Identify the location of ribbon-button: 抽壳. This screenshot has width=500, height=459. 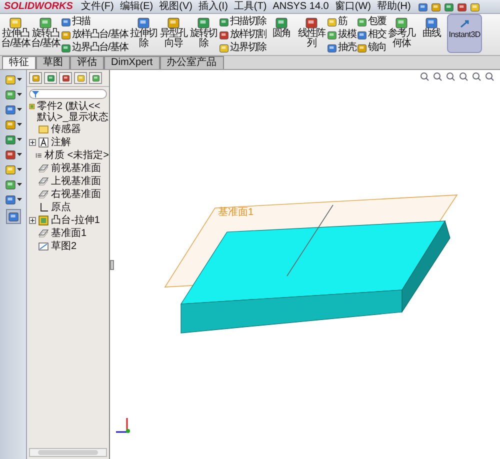
(341, 47).